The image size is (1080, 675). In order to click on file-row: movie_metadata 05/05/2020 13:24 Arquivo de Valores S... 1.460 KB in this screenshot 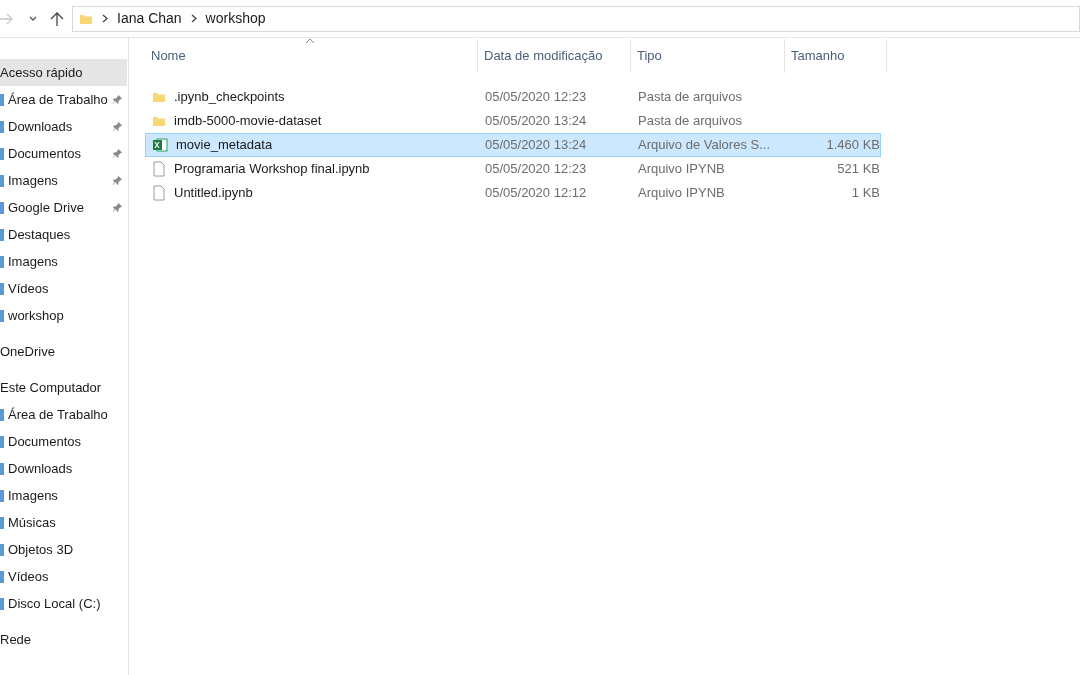, I will do `click(513, 145)`.